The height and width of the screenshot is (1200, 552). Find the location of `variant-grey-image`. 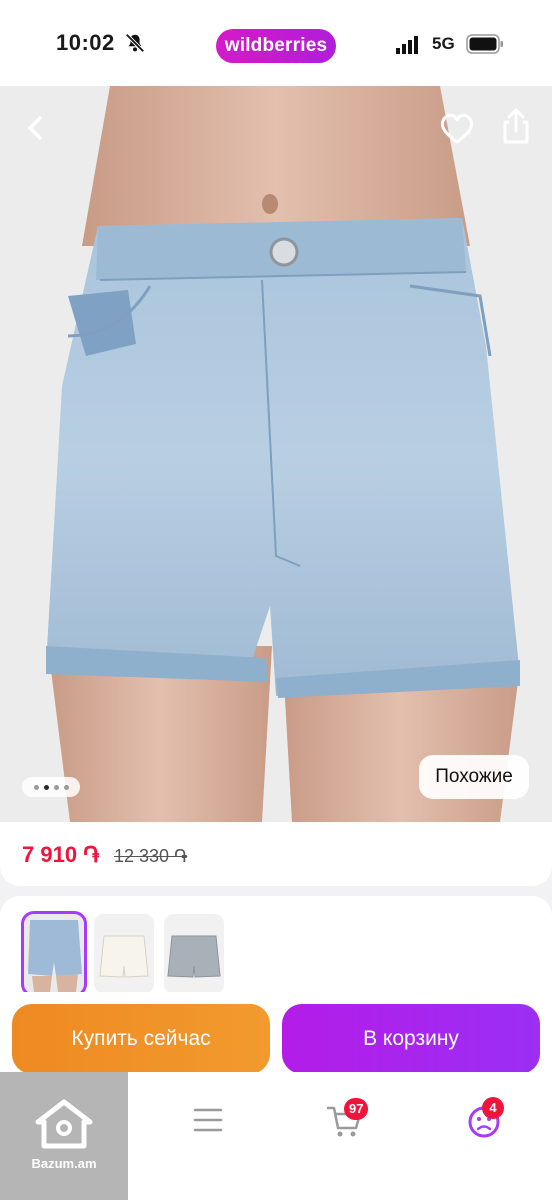

variant-grey-image is located at coordinates (194, 954).